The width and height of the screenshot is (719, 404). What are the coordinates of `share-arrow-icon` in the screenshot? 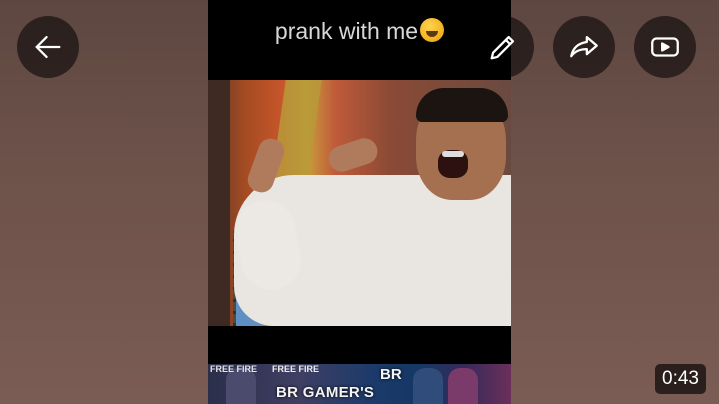 It's located at (584, 46).